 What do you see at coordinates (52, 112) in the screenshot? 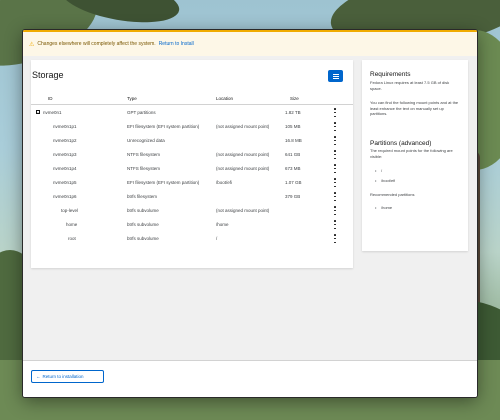
I see `row-id: nvme0n1` at bounding box center [52, 112].